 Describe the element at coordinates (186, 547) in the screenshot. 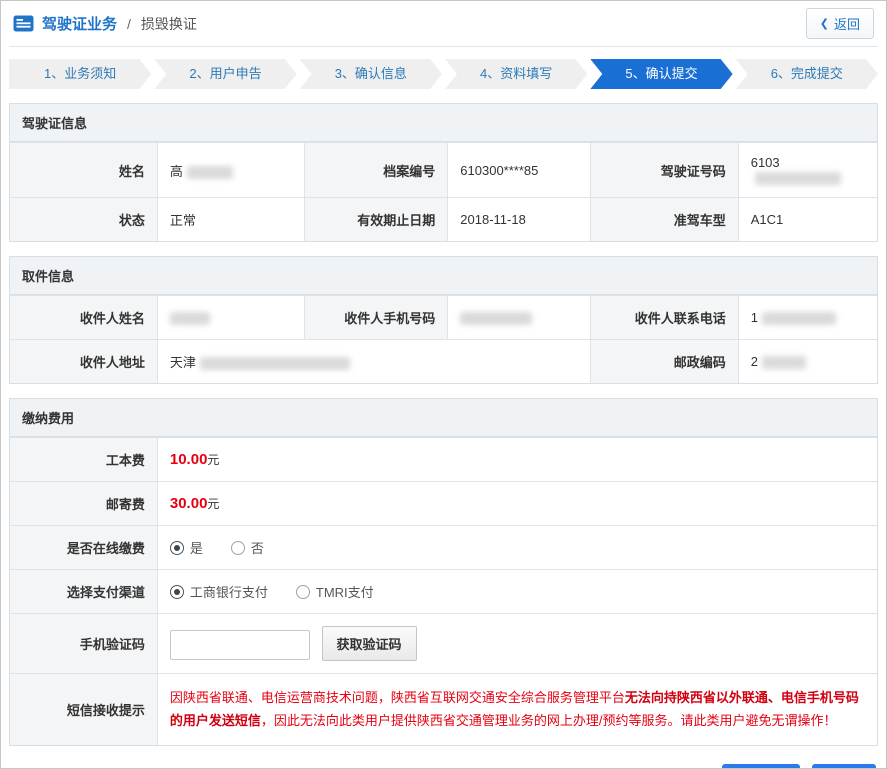

I see `pay-online-yes-option: 是` at that location.